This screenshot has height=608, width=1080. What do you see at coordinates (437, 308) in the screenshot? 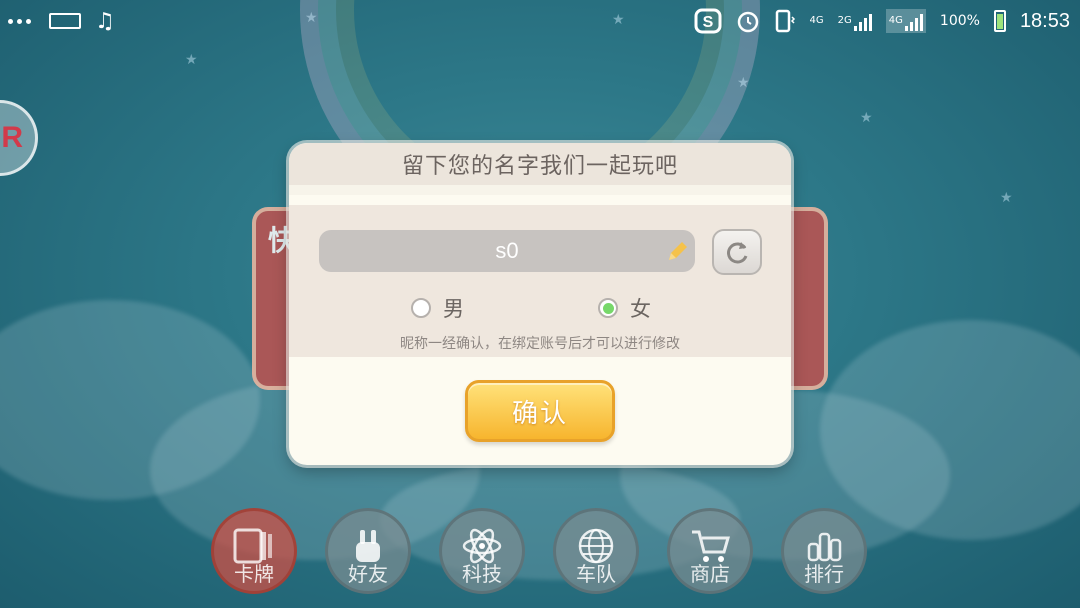
I see `gender-male-option: 男` at bounding box center [437, 308].